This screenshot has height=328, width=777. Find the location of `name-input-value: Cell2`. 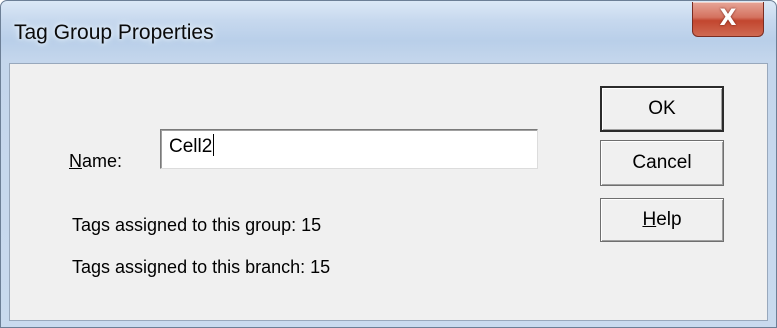

name-input-value: Cell2 is located at coordinates (191, 146).